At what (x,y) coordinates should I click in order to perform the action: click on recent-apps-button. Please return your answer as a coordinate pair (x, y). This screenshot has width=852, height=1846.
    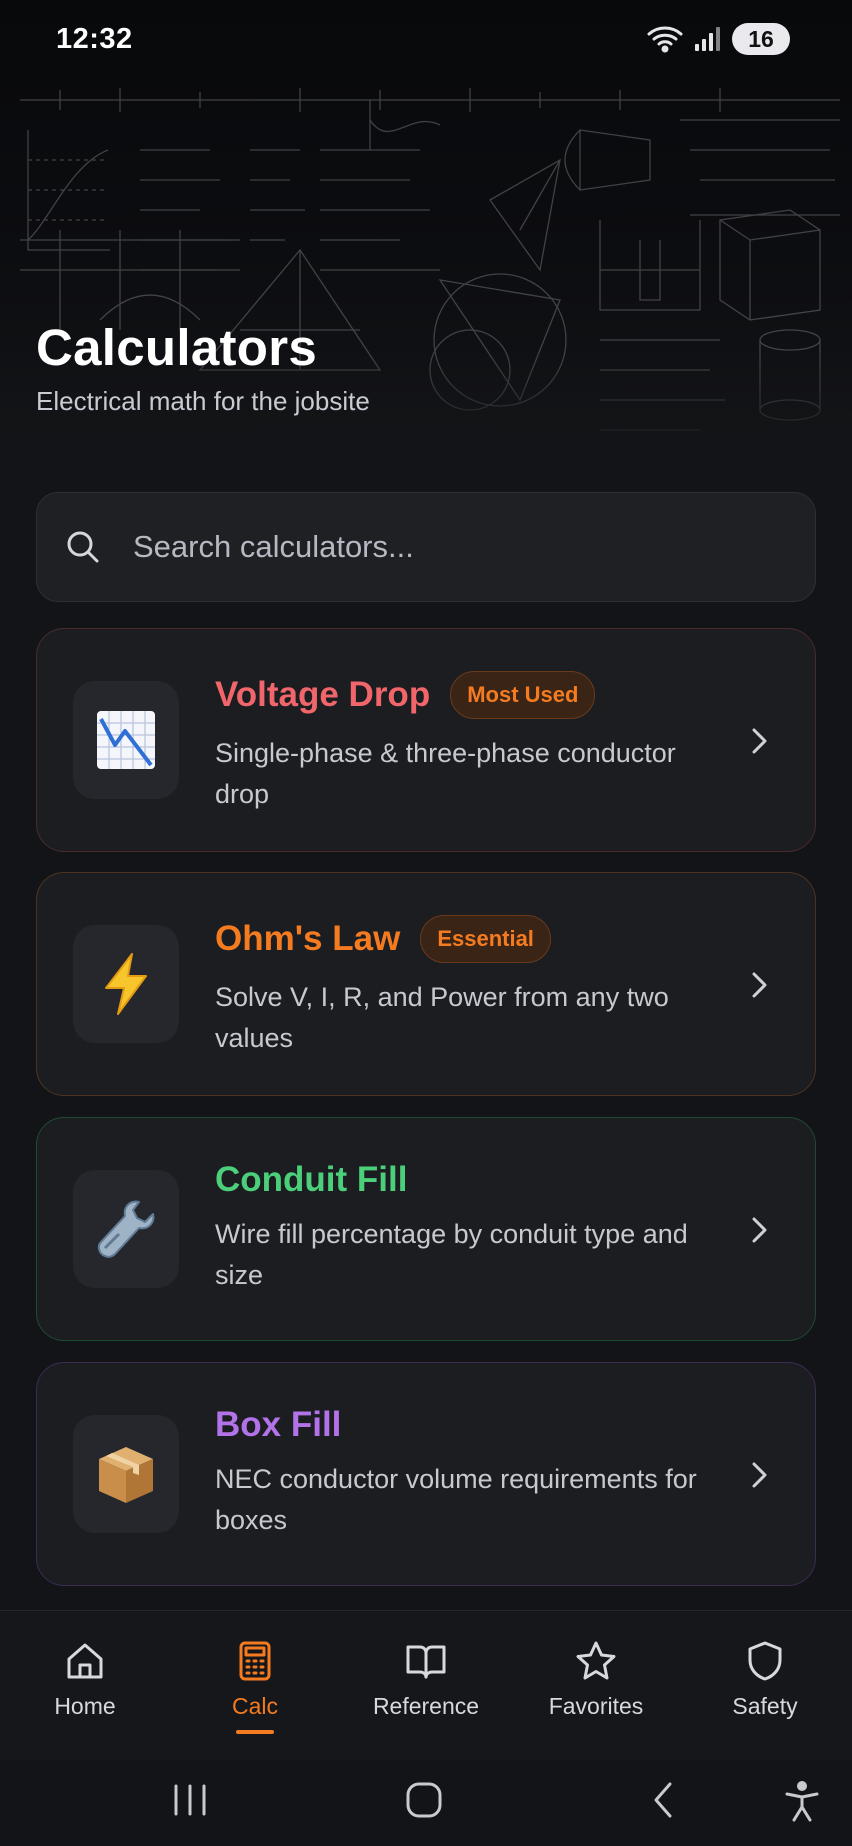
    Looking at the image, I should click on (190, 1802).